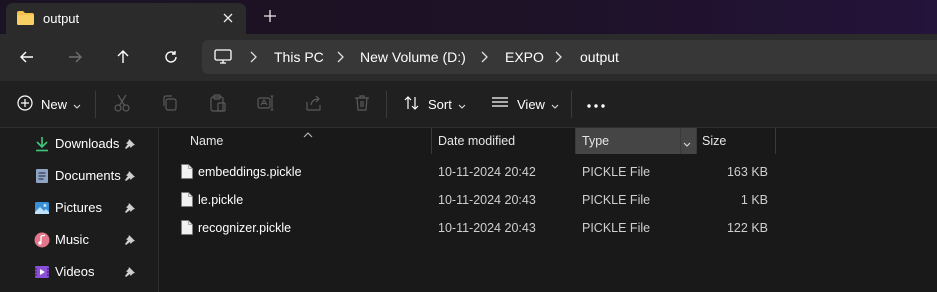  I want to click on sidebar-item-label: Pictures, so click(78, 207).